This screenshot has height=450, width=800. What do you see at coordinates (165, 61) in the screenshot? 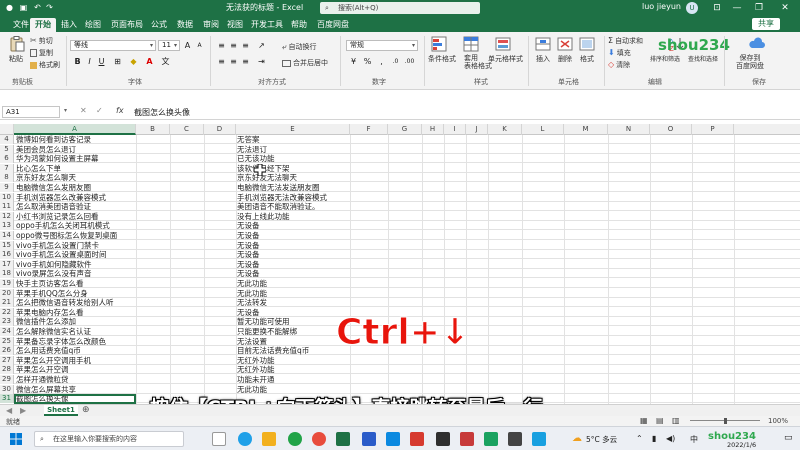
I see `phonetic-icon: 文` at bounding box center [165, 61].